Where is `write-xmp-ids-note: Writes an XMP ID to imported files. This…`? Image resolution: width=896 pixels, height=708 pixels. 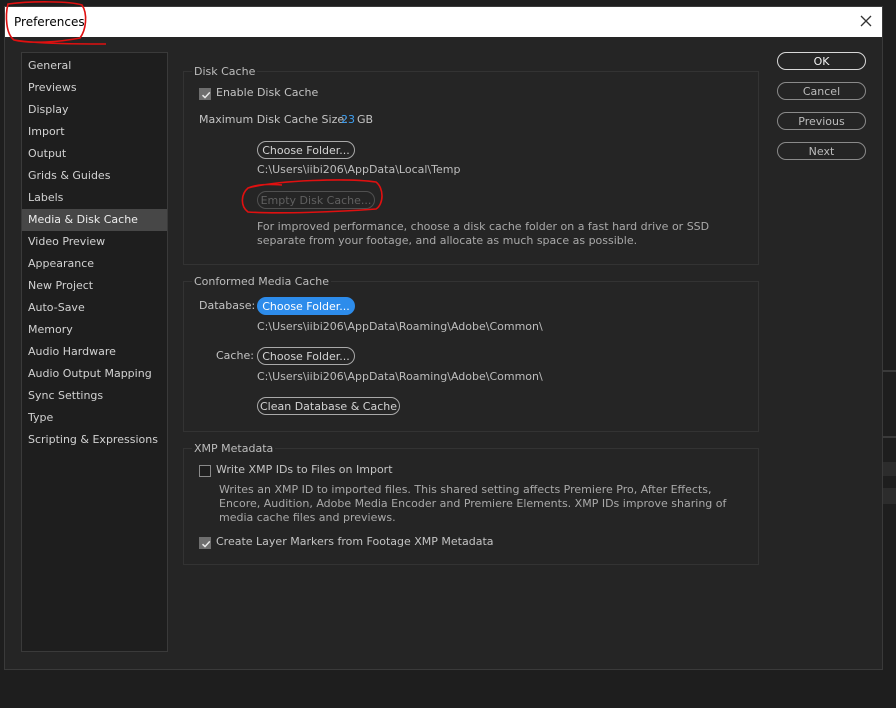
write-xmp-ids-note: Writes an XMP ID to imported files. This… is located at coordinates (473, 503).